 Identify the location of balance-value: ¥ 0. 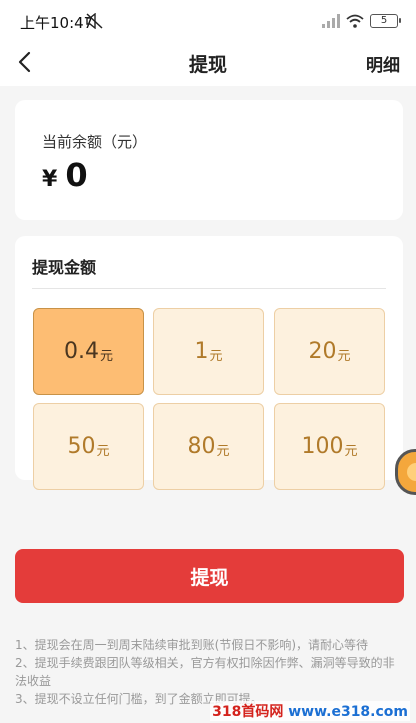
(65, 175).